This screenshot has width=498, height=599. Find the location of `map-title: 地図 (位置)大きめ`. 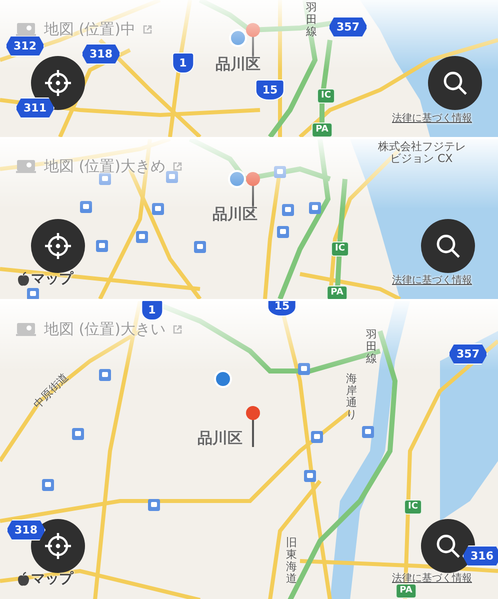

map-title: 地図 (位置)大きめ is located at coordinates (105, 166).